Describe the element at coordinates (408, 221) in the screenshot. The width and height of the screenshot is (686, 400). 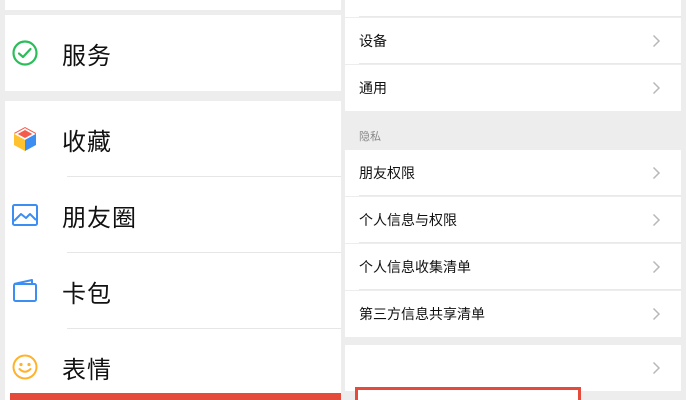
I see `settings-item-label: 个人信息与权限` at that location.